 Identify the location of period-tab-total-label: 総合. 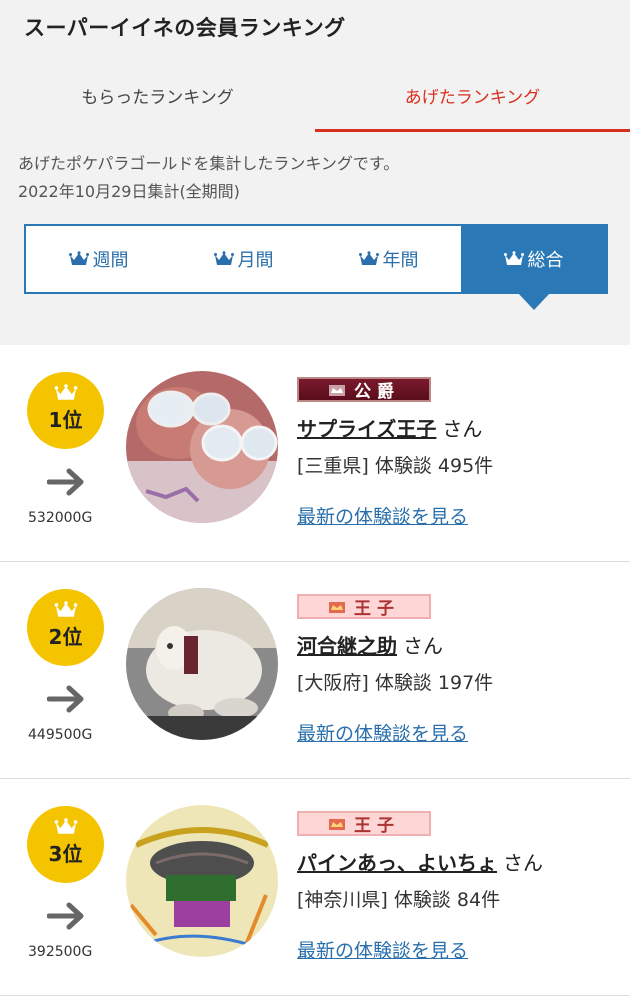
(545, 260).